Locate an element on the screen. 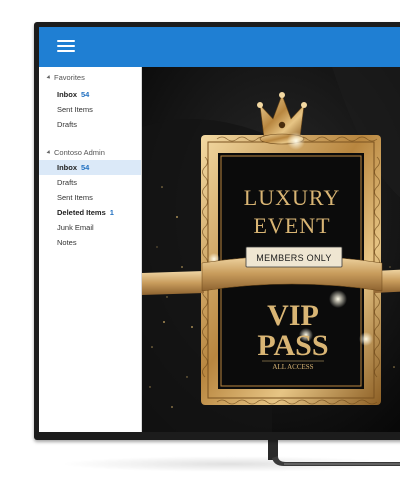 The height and width of the screenshot is (498, 400). favorites-group-header: Favorites is located at coordinates (65, 77).